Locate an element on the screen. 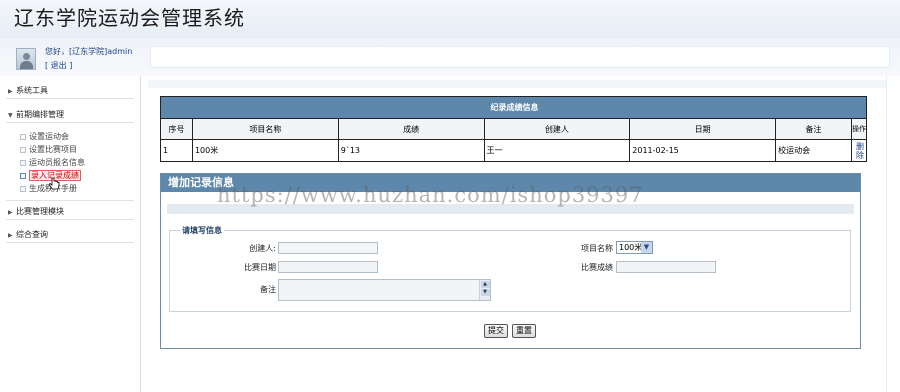  cell-note: 校运动会 is located at coordinates (813, 150).